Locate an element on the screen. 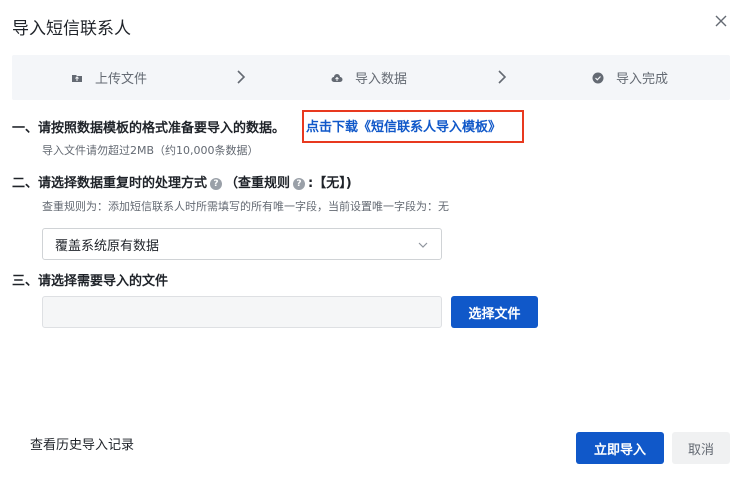 The image size is (739, 477). section1-hint: 导入文件请勿超过2MB（约10,000条数据） is located at coordinates (150, 150).